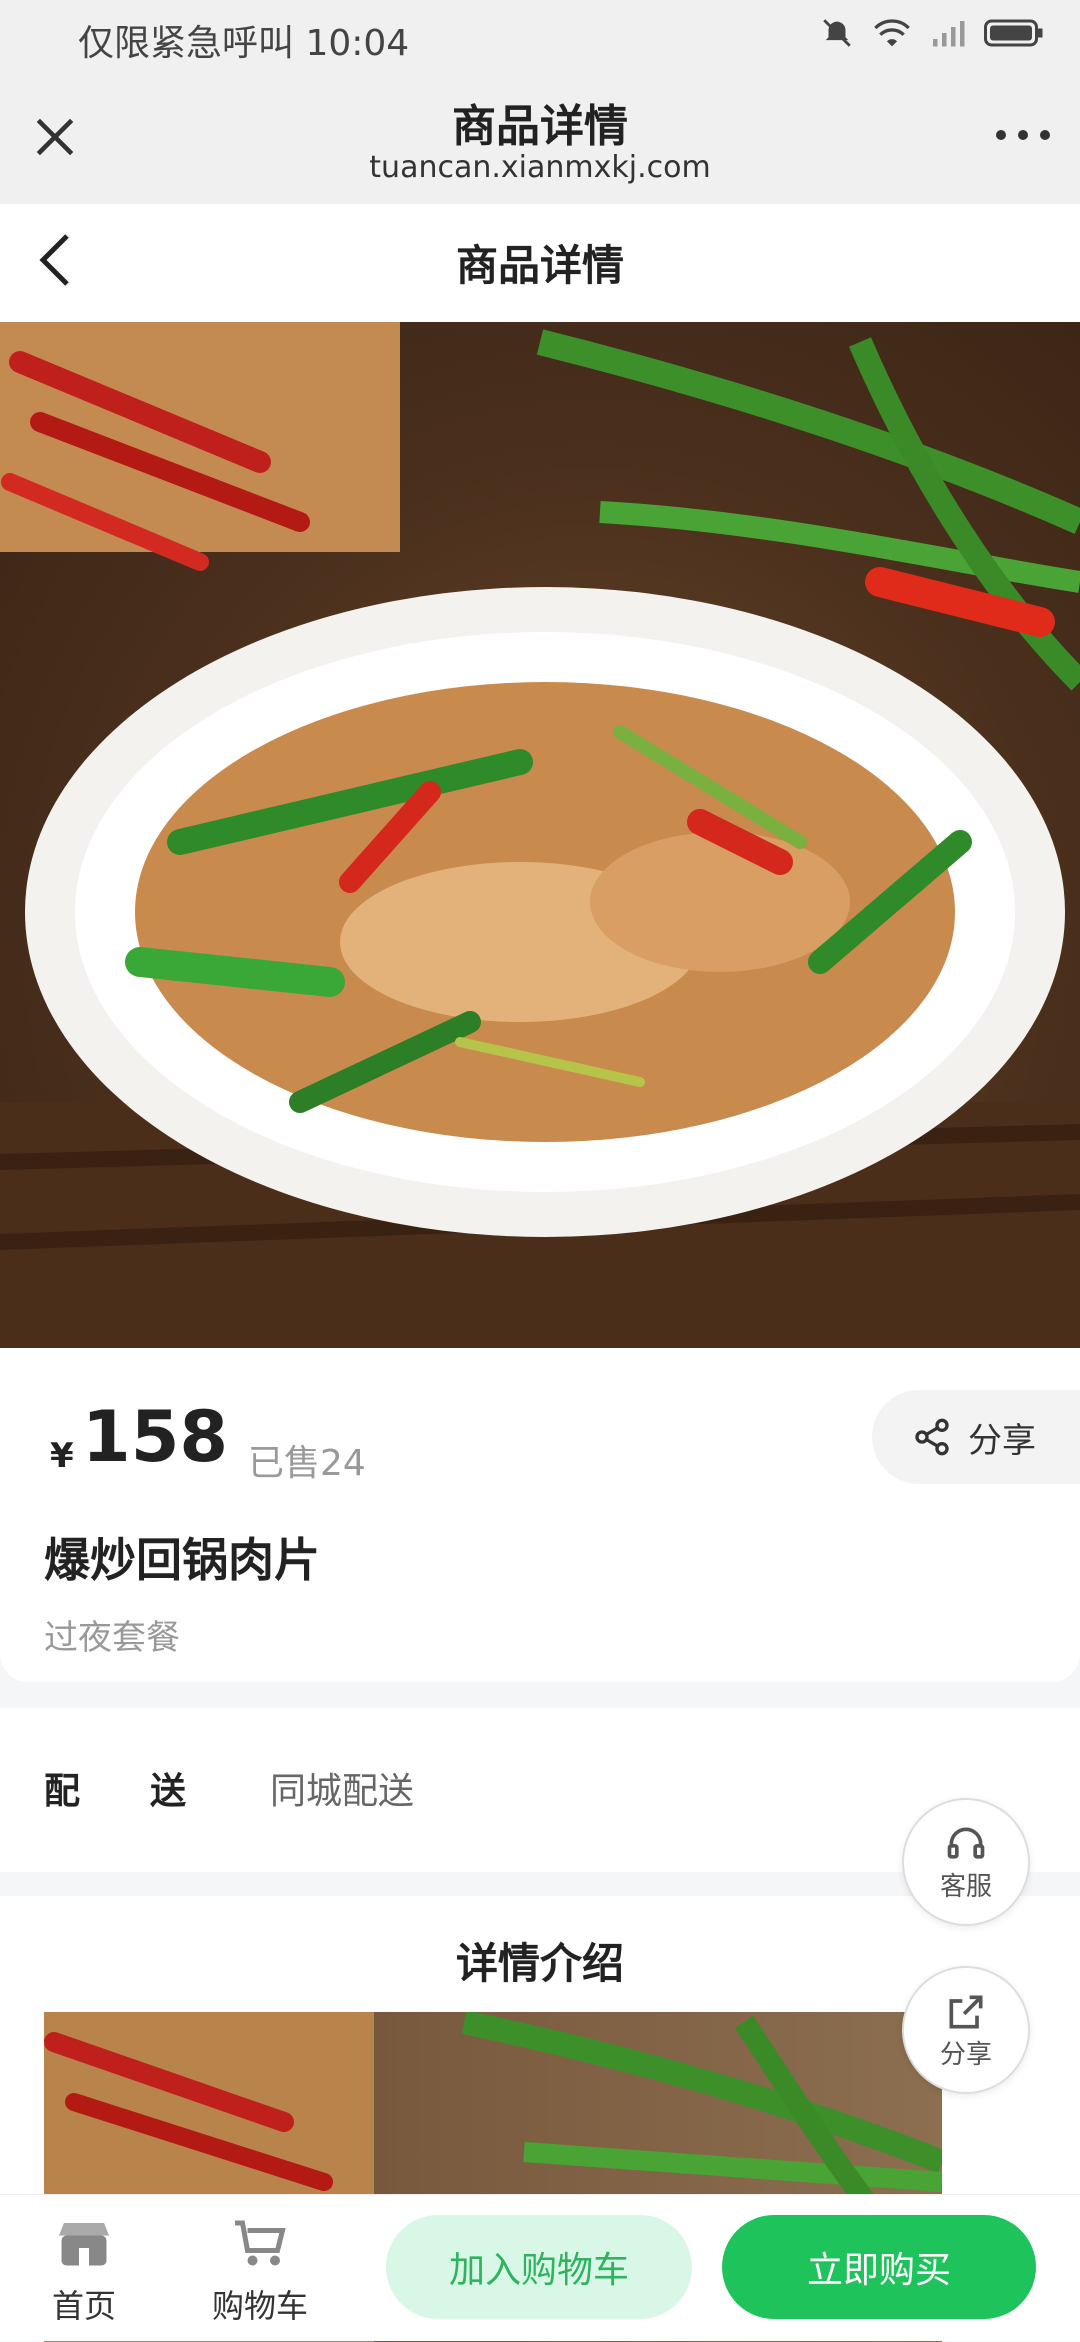  What do you see at coordinates (965, 1886) in the screenshot?
I see `service-label: 客服` at bounding box center [965, 1886].